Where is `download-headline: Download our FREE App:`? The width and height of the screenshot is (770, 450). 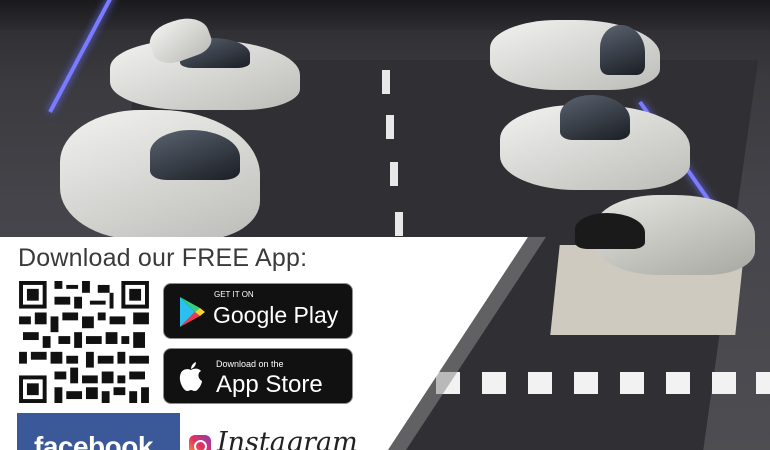
download-headline: Download our FREE App: is located at coordinates (163, 258).